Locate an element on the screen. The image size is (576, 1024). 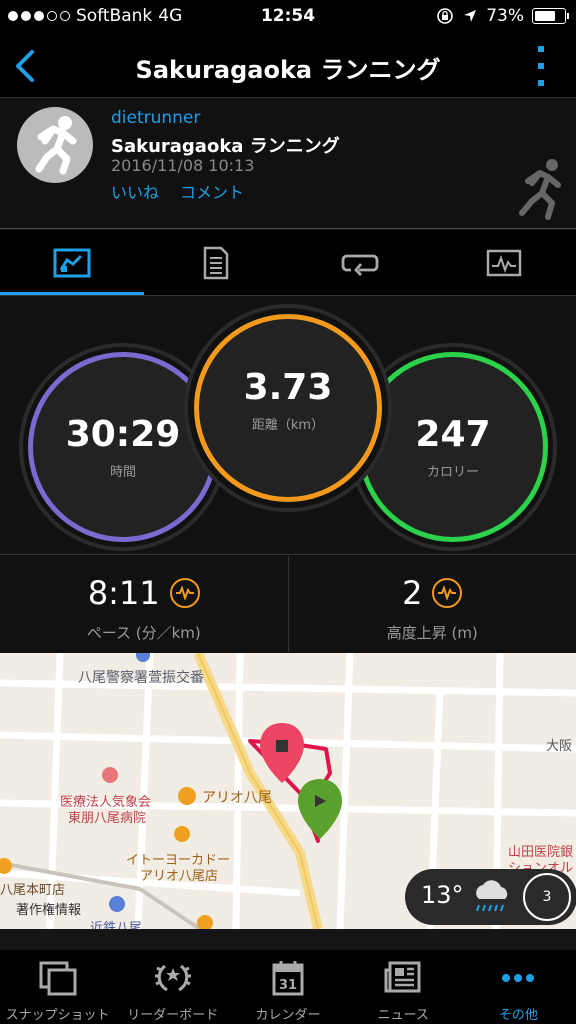
status-right: 73% is located at coordinates (502, 16).